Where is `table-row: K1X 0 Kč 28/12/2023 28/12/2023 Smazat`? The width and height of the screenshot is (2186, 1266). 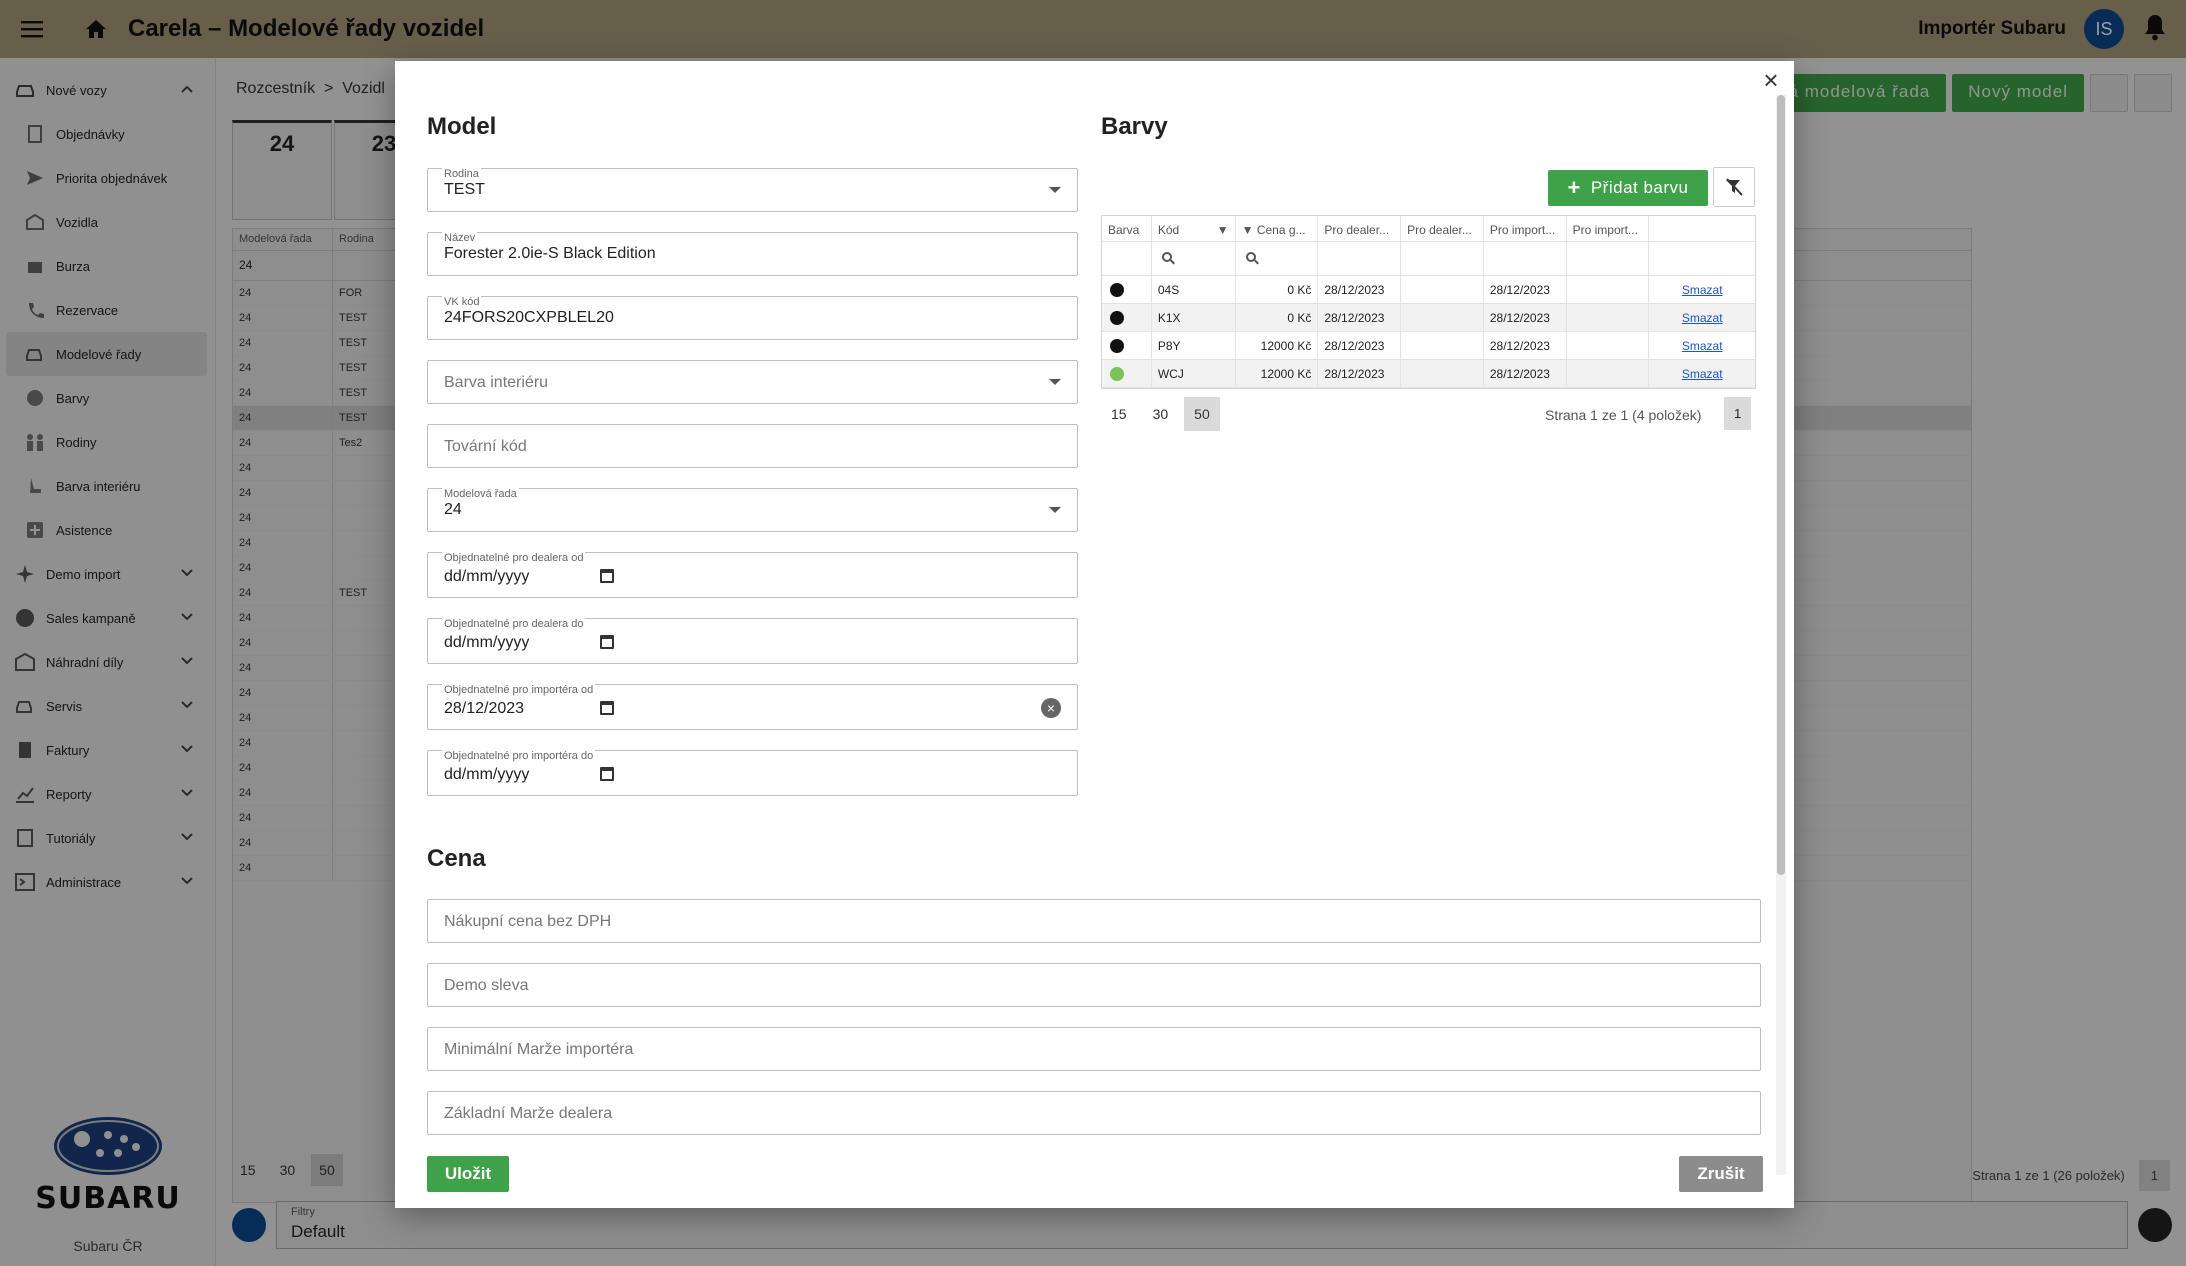
table-row: K1X 0 Kč 28/12/2023 28/12/2023 Smazat is located at coordinates (1428, 318).